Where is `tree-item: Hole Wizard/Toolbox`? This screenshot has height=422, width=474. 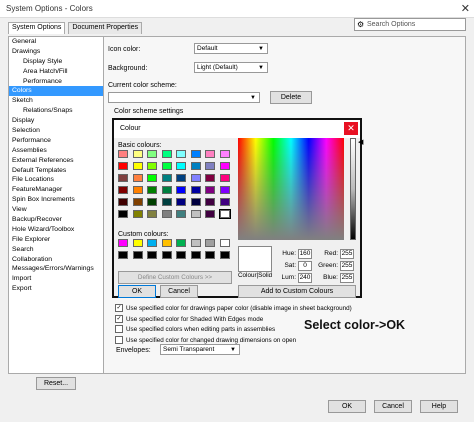
tree-item: Hole Wizard/Toolbox is located at coordinates (56, 230).